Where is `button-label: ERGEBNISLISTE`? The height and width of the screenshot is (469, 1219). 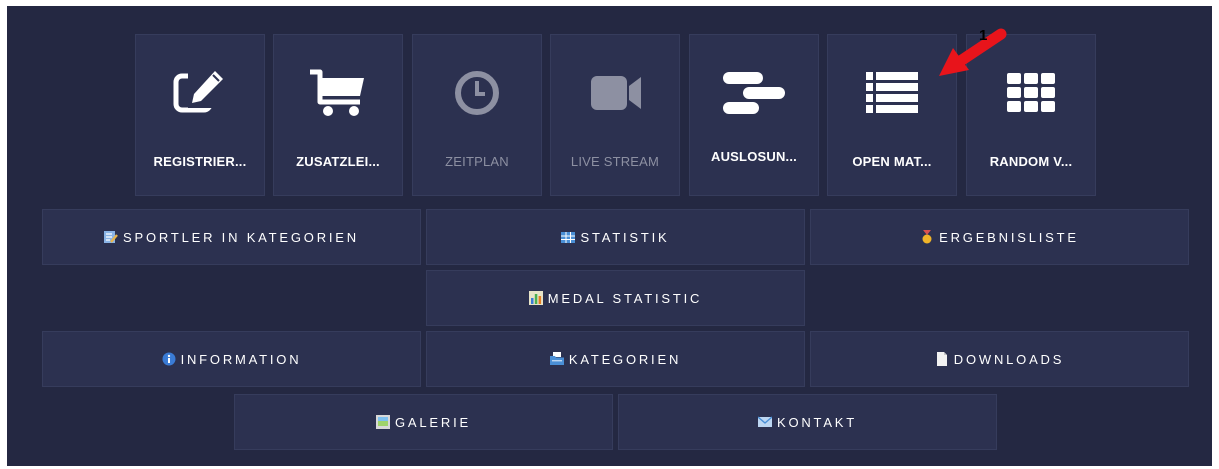 button-label: ERGEBNISLISTE is located at coordinates (1009, 237).